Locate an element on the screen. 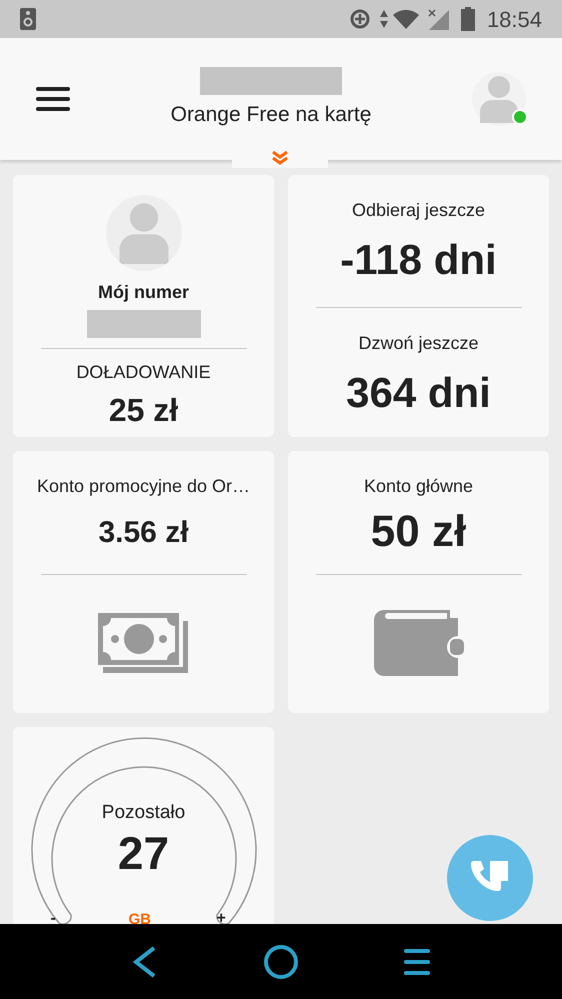  wifi-icon is located at coordinates (405, 19).